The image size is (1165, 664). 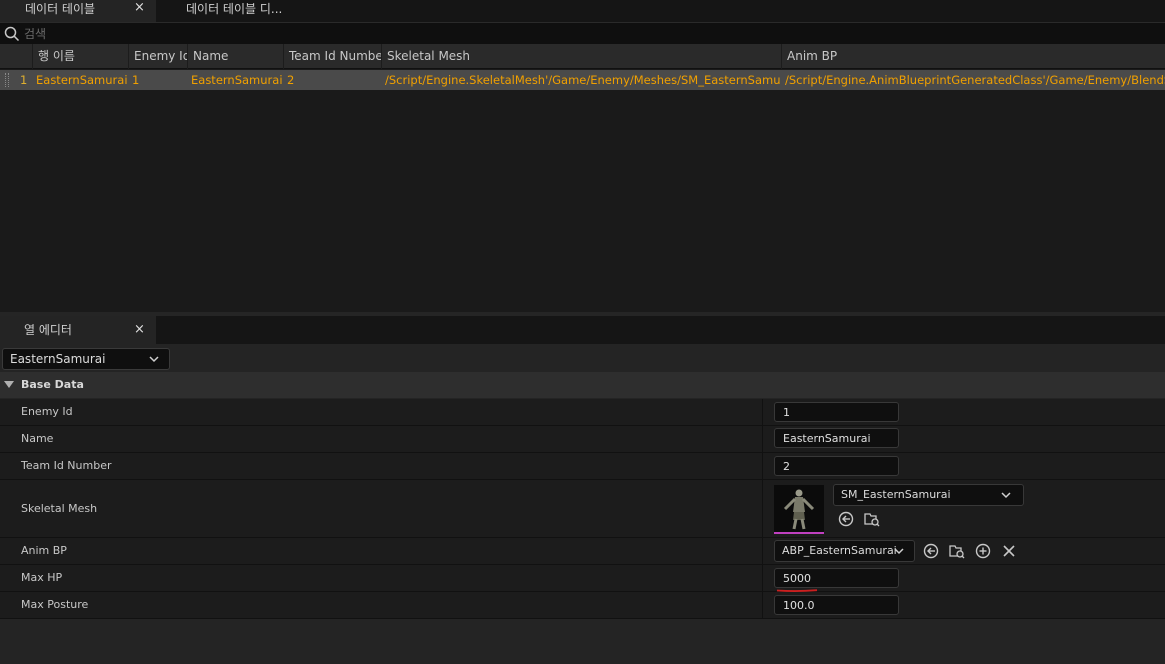 What do you see at coordinates (582, 330) in the screenshot?
I see `row-editor-tab-strip: 열 에디터 ×` at bounding box center [582, 330].